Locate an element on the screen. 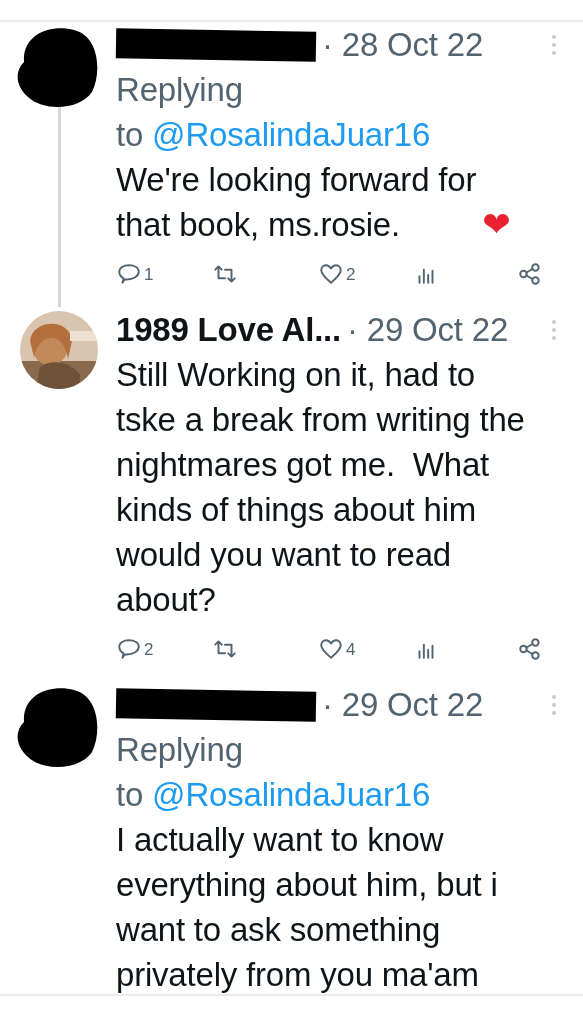 This screenshot has height=1012, width=583. tweet-text: I actually want to know everything about him, but i want to ask something privately from you ma'am is located at coordinates (307, 907).